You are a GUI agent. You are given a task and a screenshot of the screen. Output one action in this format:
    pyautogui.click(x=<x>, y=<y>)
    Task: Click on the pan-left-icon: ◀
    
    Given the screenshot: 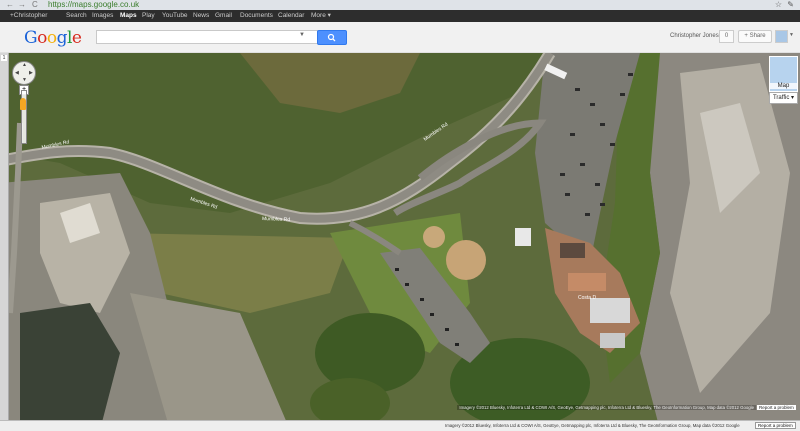 What is the action you would take?
    pyautogui.click(x=17, y=73)
    